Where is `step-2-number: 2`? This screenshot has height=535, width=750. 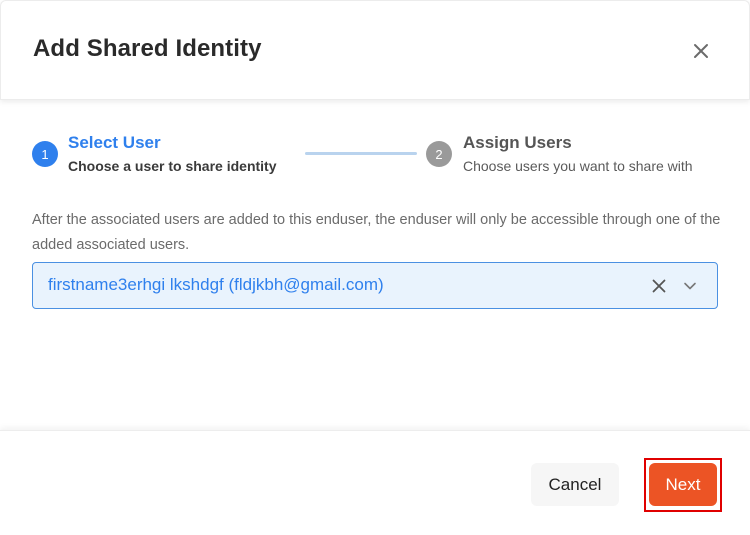
step-2-number: 2 is located at coordinates (439, 154).